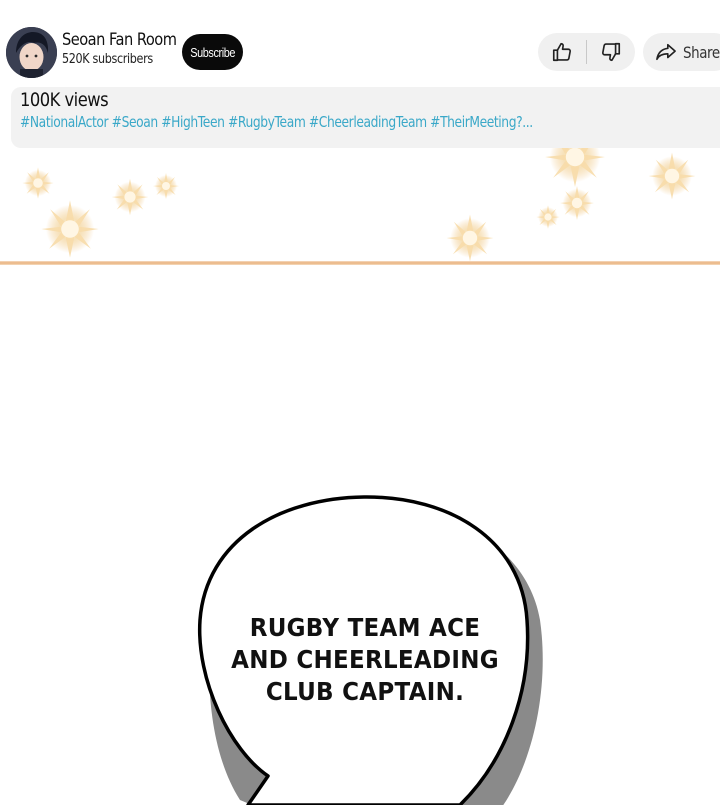 The width and height of the screenshot is (720, 805). I want to click on speech-line: CLUB CAPTAIN., so click(365, 691).